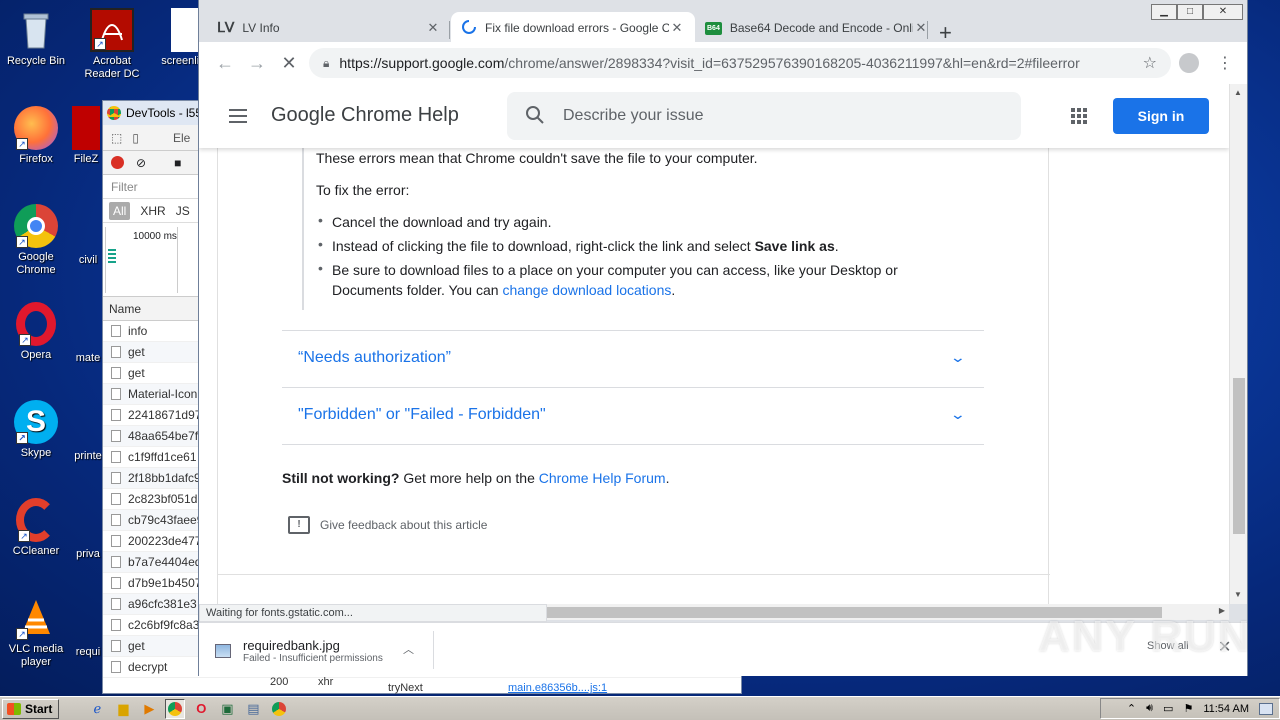  Describe the element at coordinates (1226, 709) in the screenshot. I see `clock: 11:54 AM` at that location.